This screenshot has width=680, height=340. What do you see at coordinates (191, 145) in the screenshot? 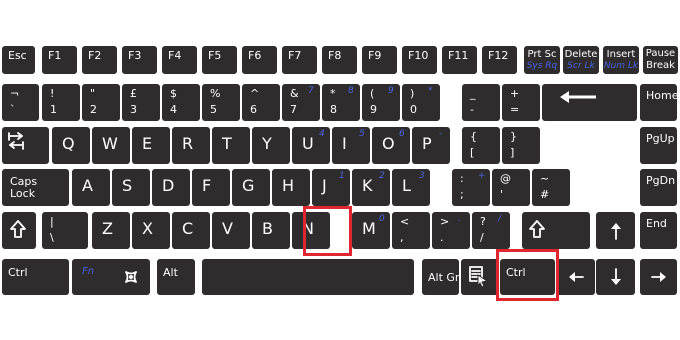
I see `key-r: R` at bounding box center [191, 145].